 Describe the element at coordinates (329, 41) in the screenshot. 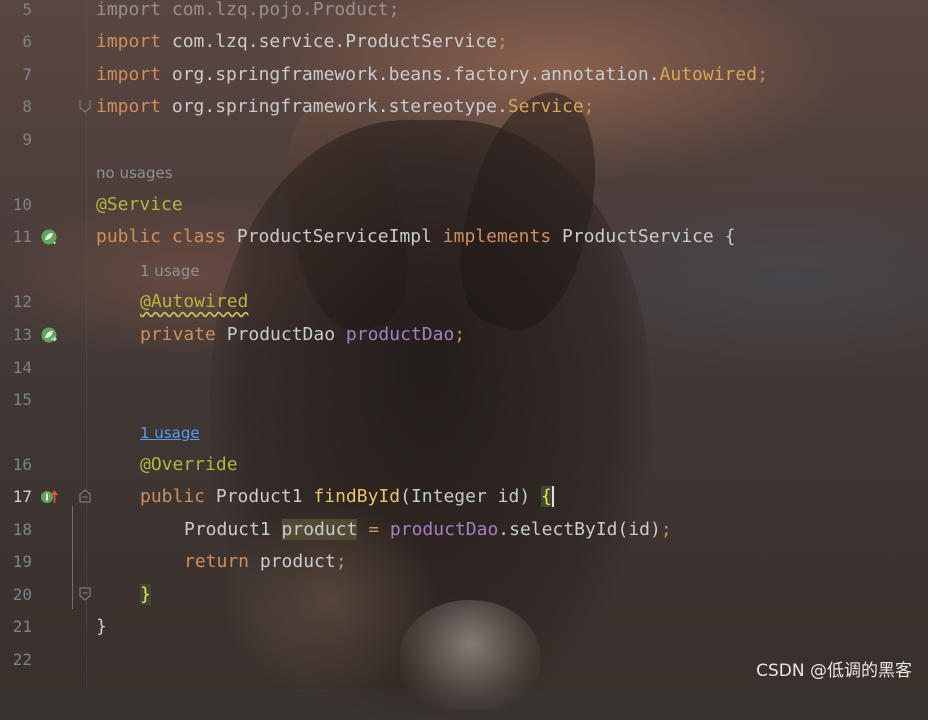

I see `import-path: com.lzq.service.ProductService` at that location.